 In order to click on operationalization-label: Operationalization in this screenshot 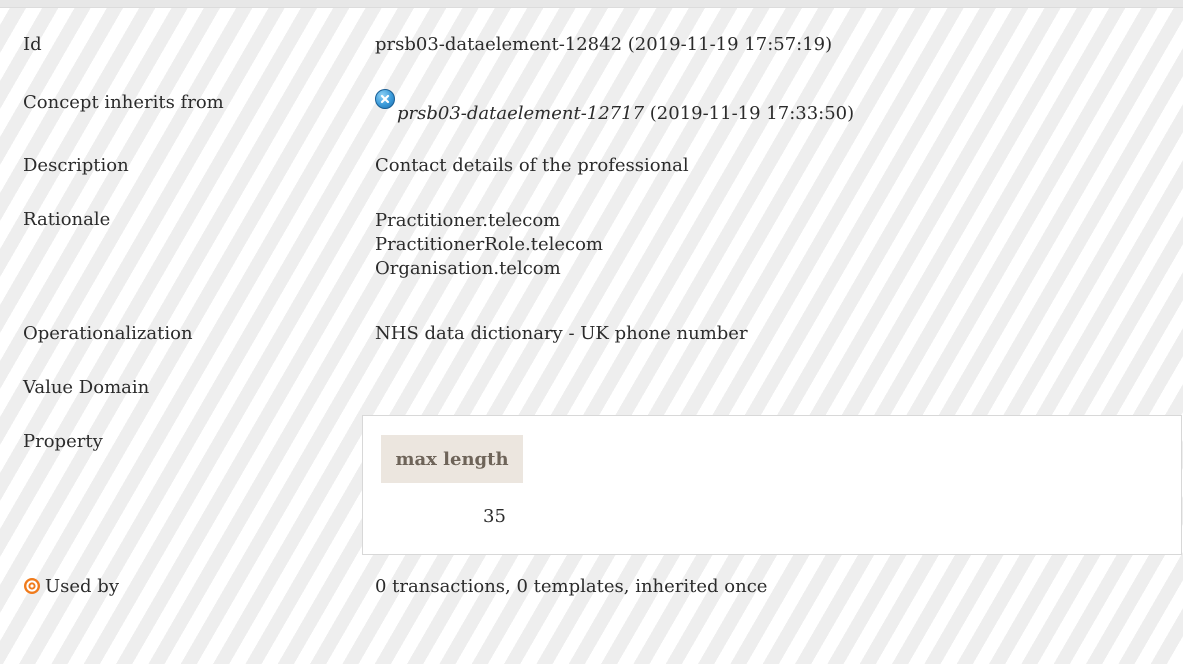, I will do `click(108, 333)`.